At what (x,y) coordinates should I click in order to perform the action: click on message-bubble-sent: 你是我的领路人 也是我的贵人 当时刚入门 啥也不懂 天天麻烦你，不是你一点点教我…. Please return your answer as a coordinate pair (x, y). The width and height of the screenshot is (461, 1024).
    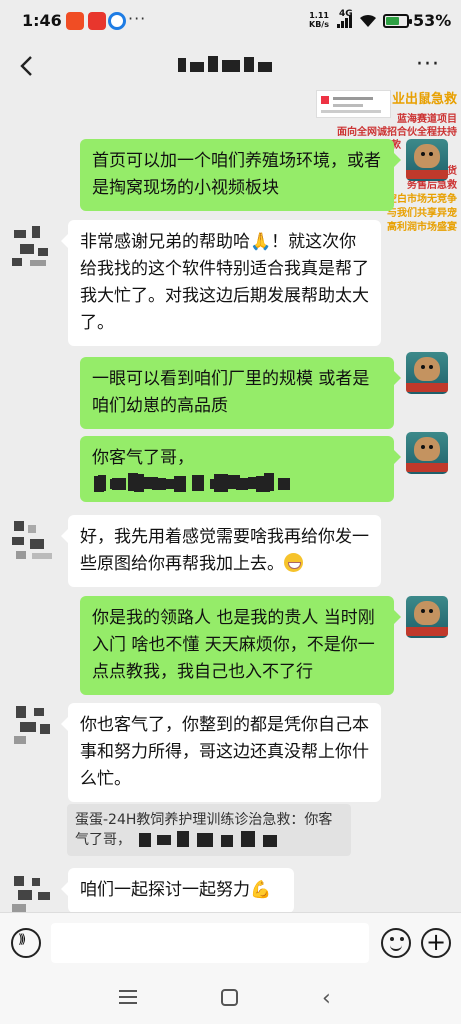
    Looking at the image, I should click on (240, 645).